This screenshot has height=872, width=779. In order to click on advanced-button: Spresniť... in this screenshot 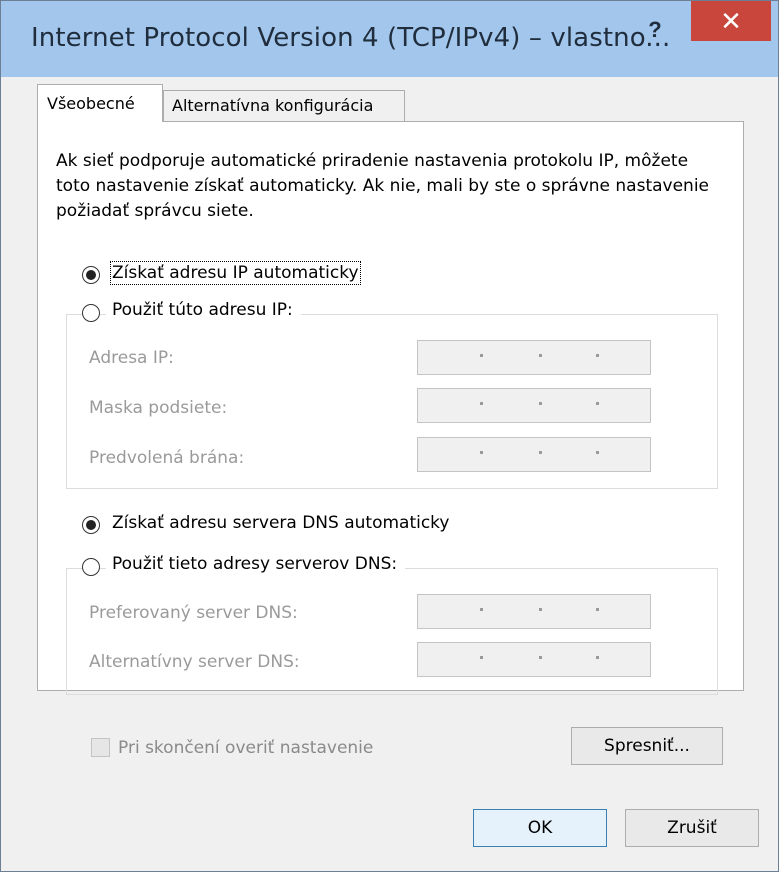, I will do `click(647, 746)`.